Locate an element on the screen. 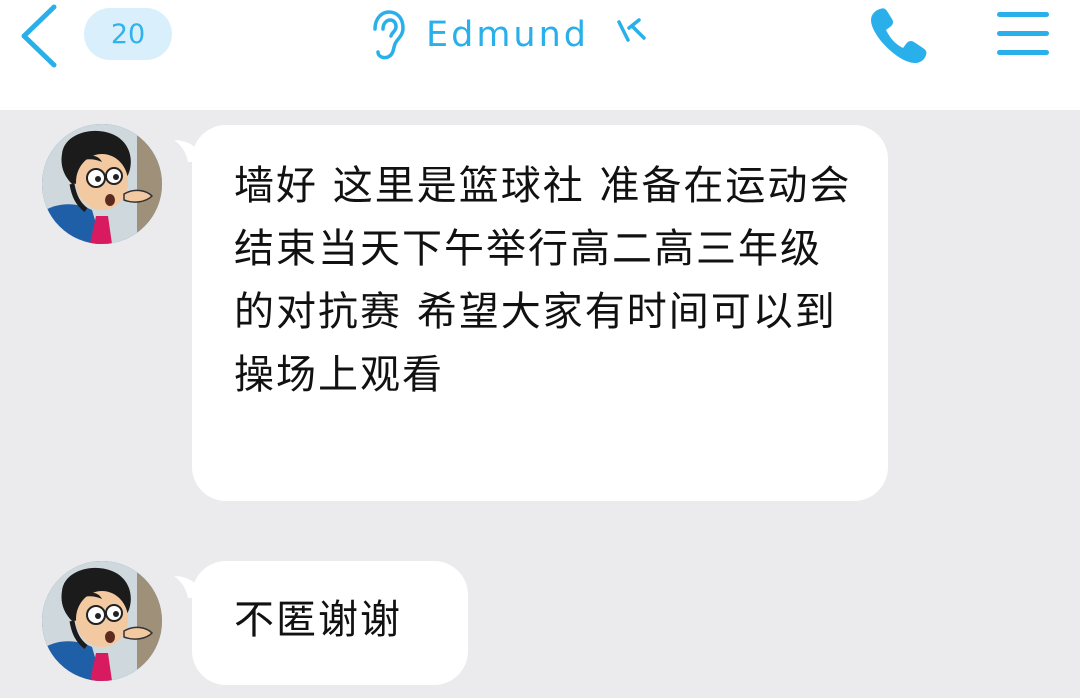  vip-badge-icon is located at coordinates (631, 30).